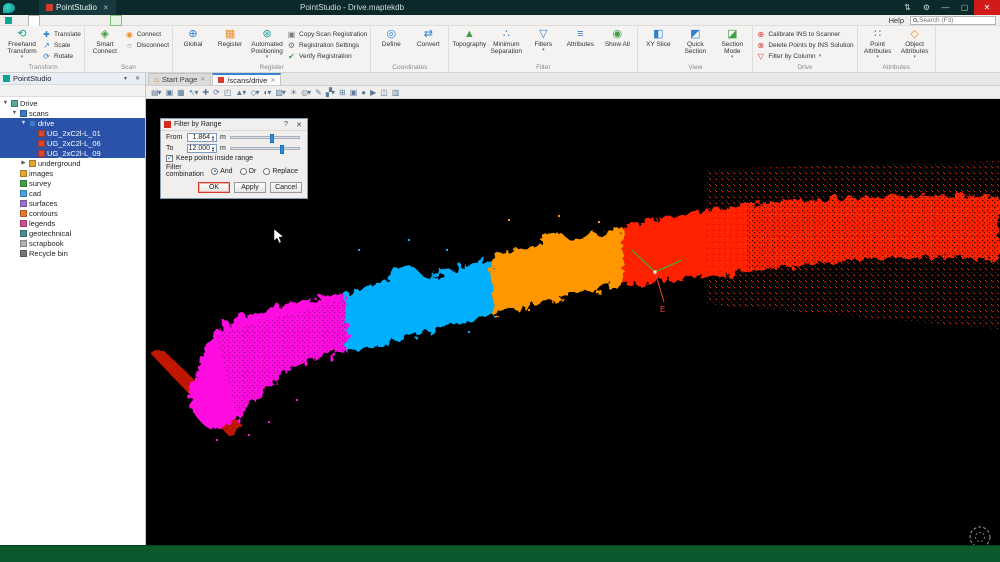 The image size is (1000, 562). I want to click on convert-button: ⇄ Convert, so click(428, 37).